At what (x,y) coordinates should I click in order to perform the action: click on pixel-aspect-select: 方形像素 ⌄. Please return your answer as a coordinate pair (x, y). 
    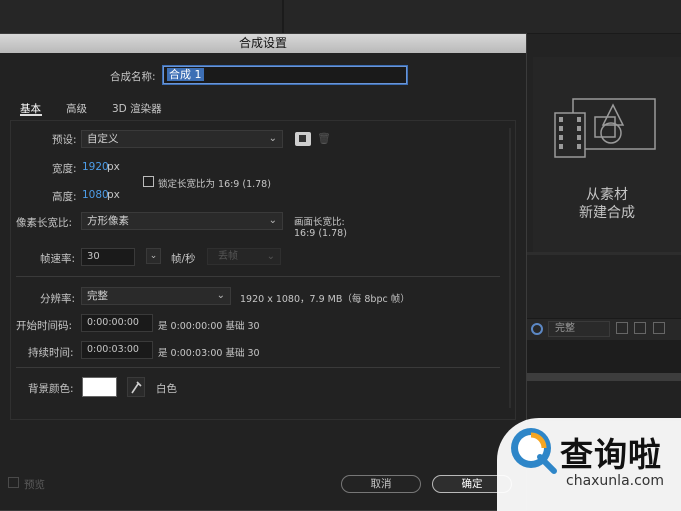
    Looking at the image, I should click on (182, 221).